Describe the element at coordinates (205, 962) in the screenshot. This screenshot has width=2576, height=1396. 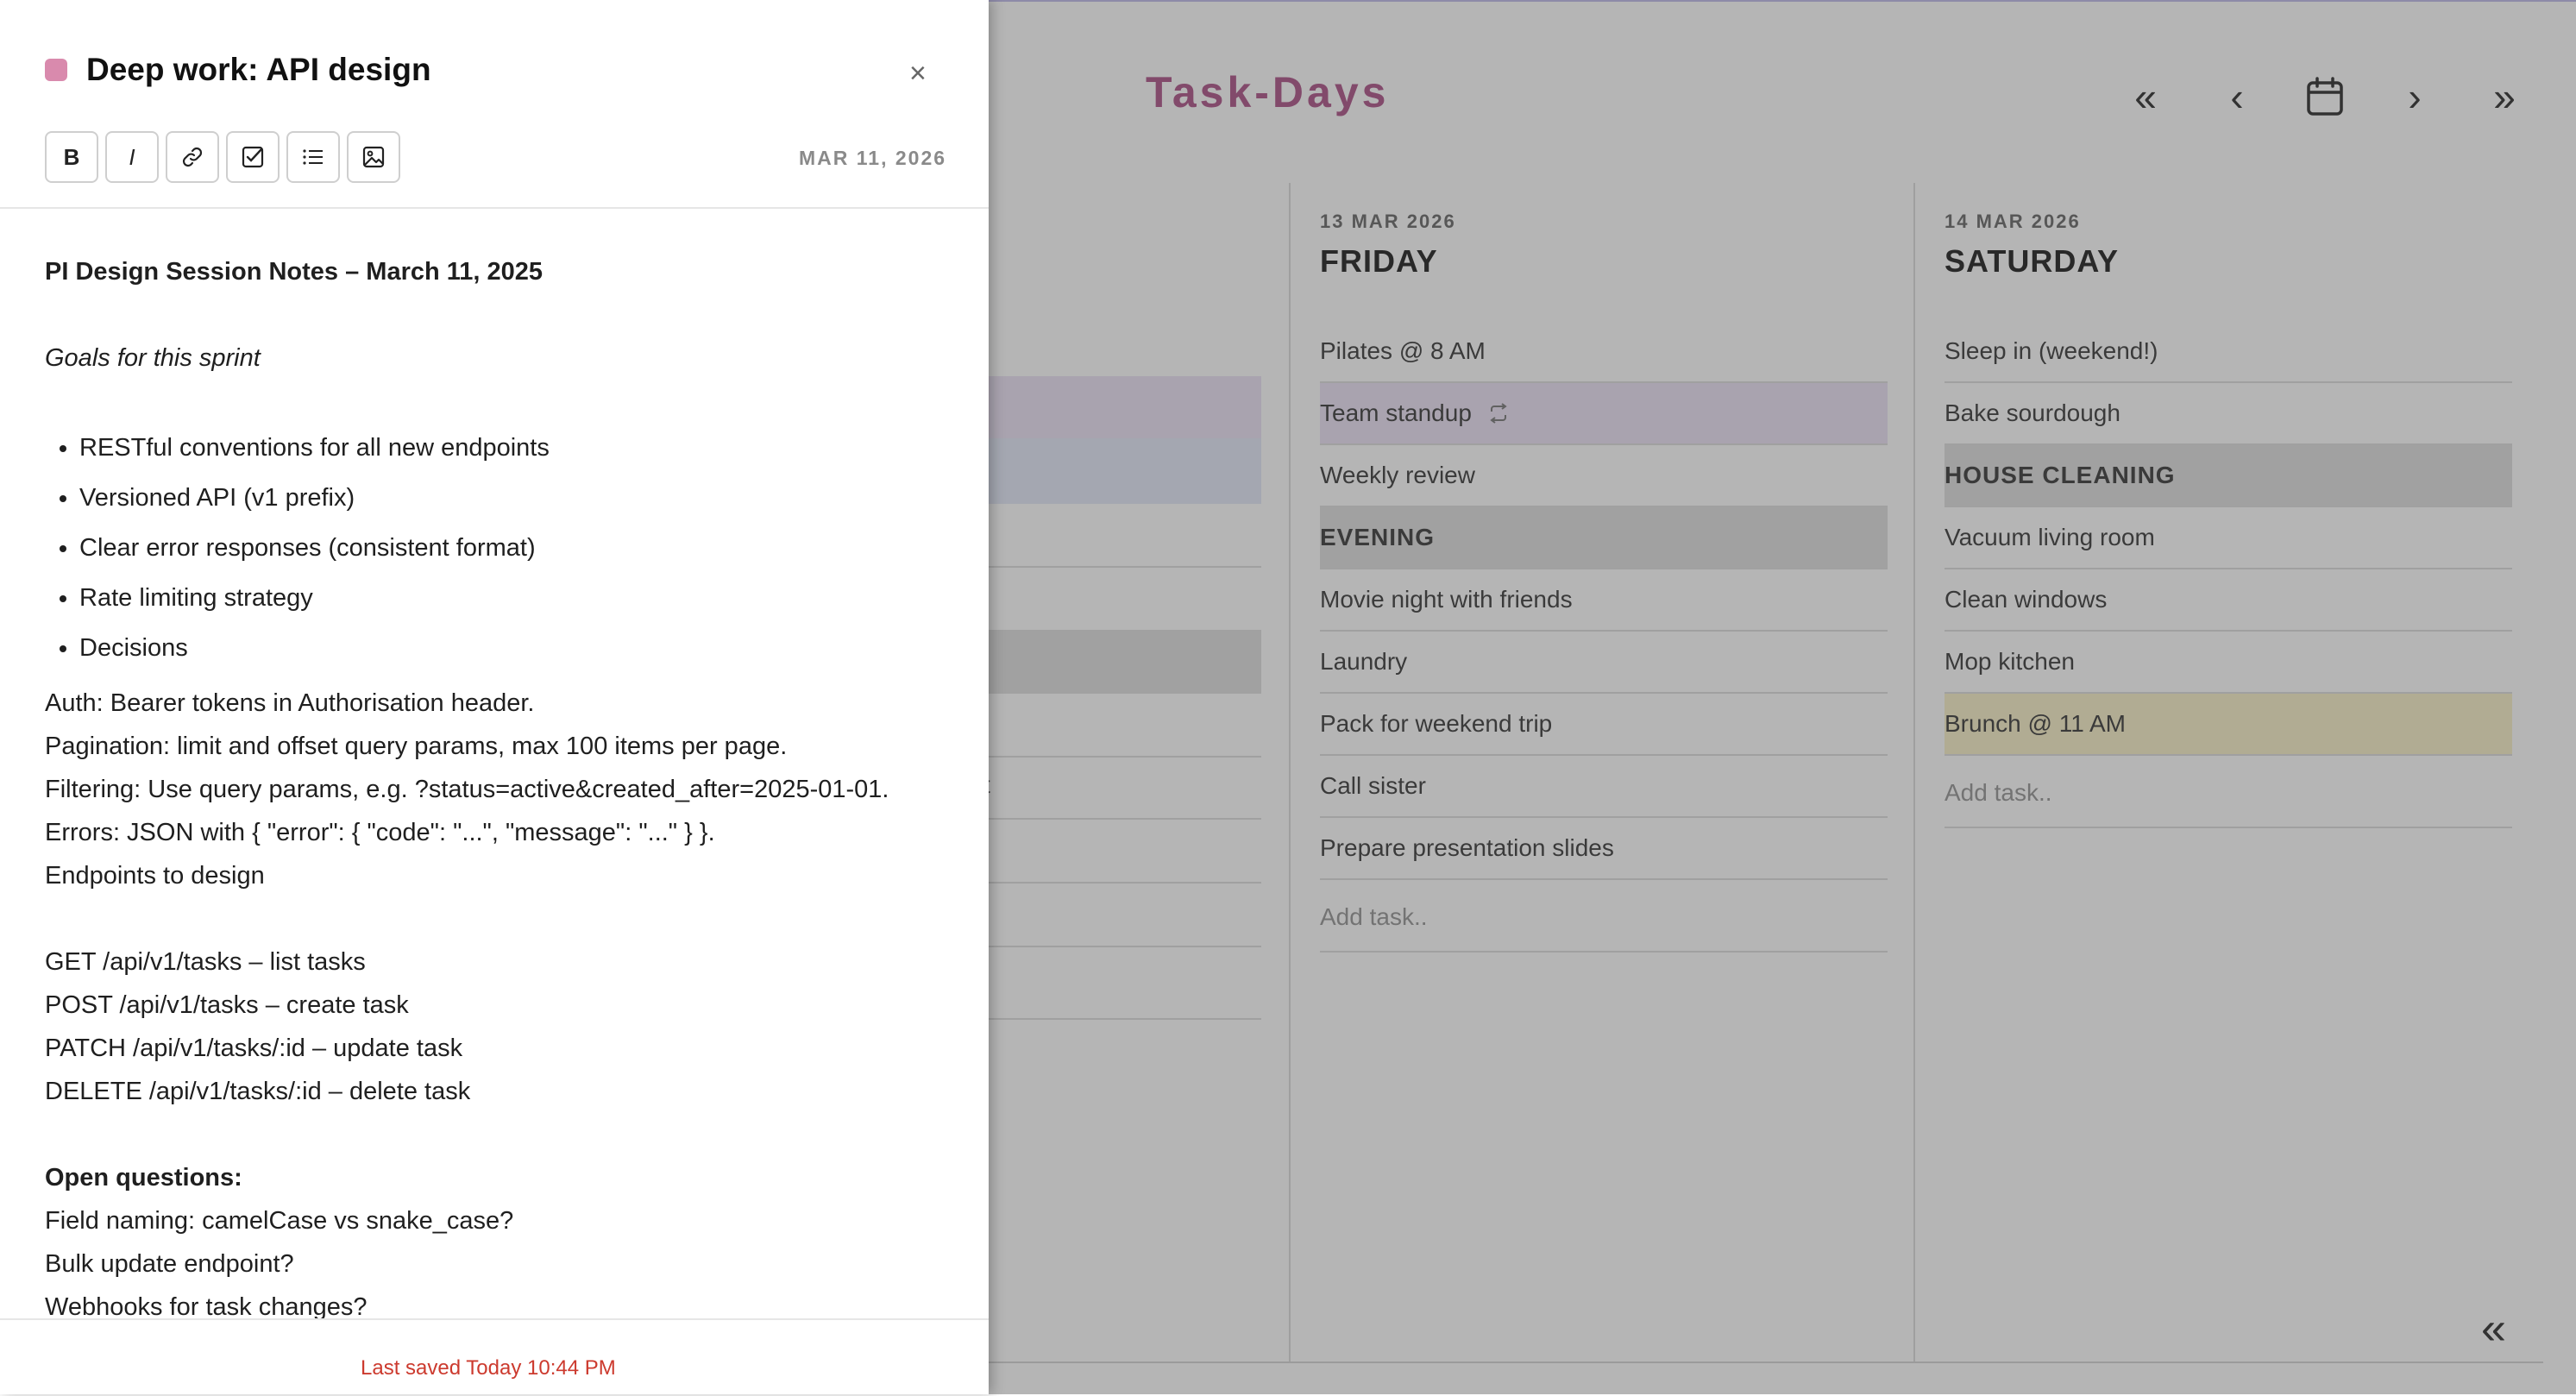
I see `note-line: GET /api/v1/tasks – list tasks` at that location.